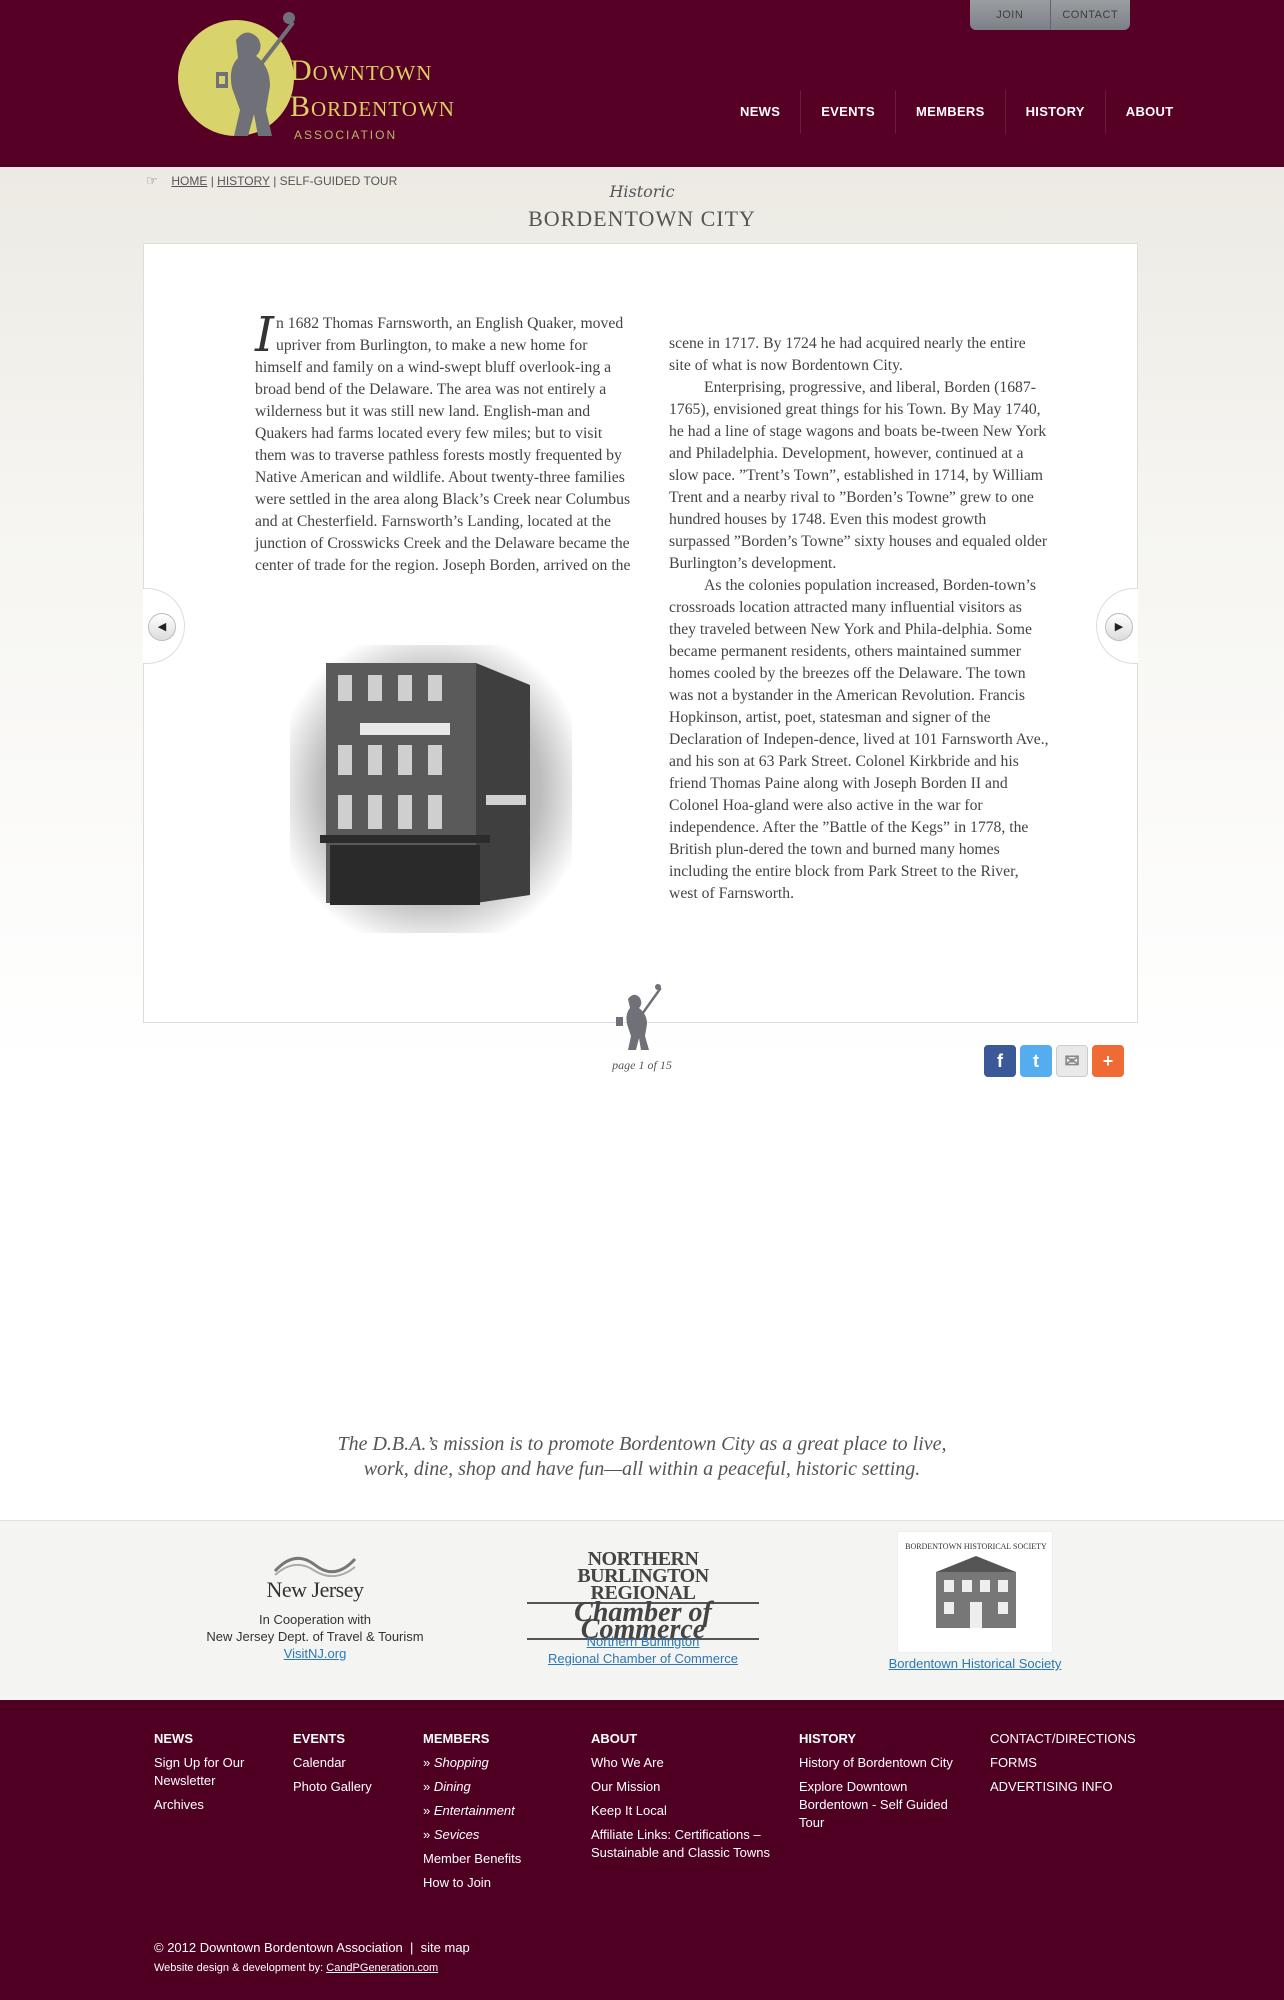 The width and height of the screenshot is (1284, 2000). I want to click on logo-text-bordentown: Bordentown, so click(372, 106).